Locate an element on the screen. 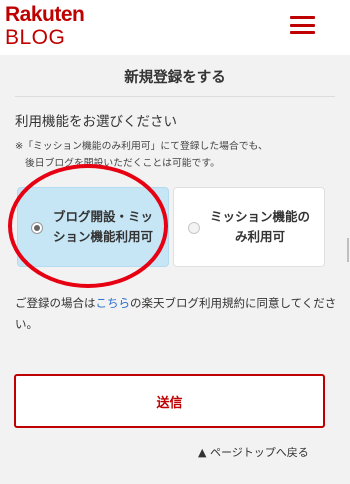 This screenshot has height=484, width=350. radio-unselected-icon is located at coordinates (194, 228).